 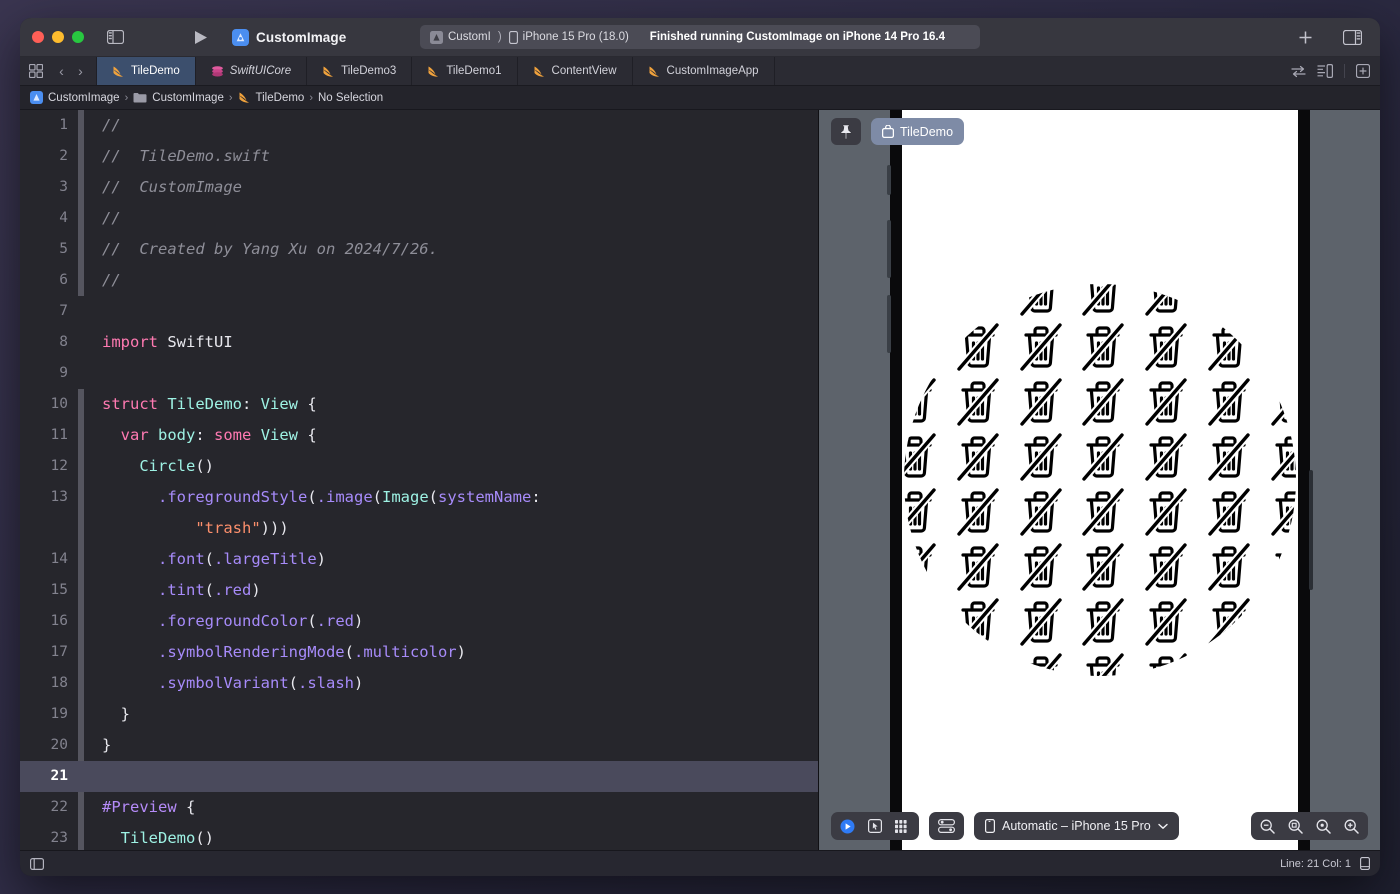 I want to click on code-text: import SwiftUI, so click(x=451, y=342).